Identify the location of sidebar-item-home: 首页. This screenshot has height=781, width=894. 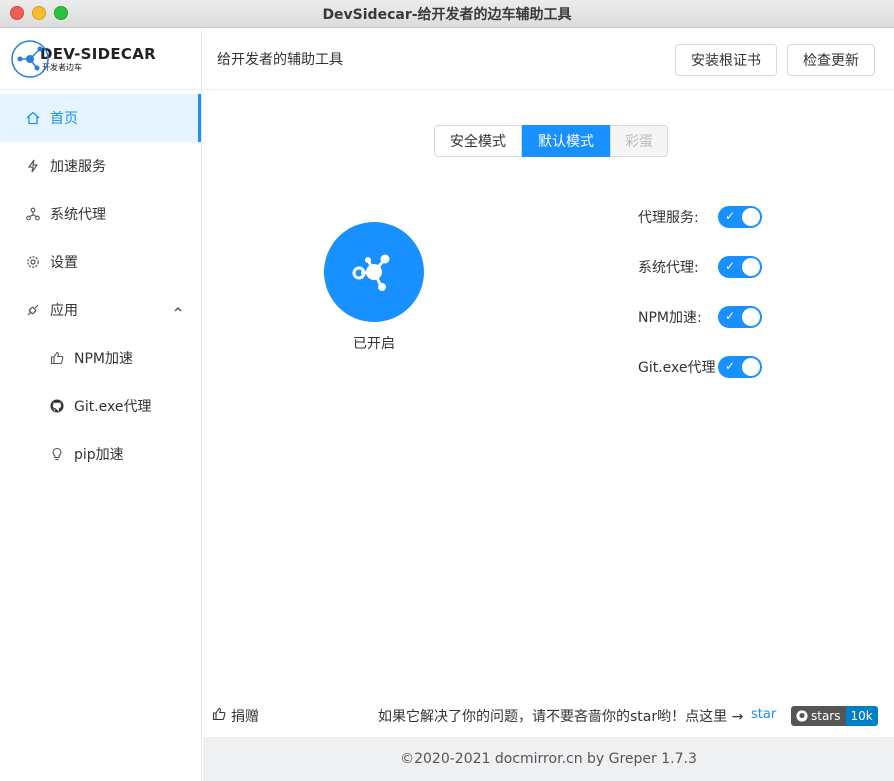
(100, 118).